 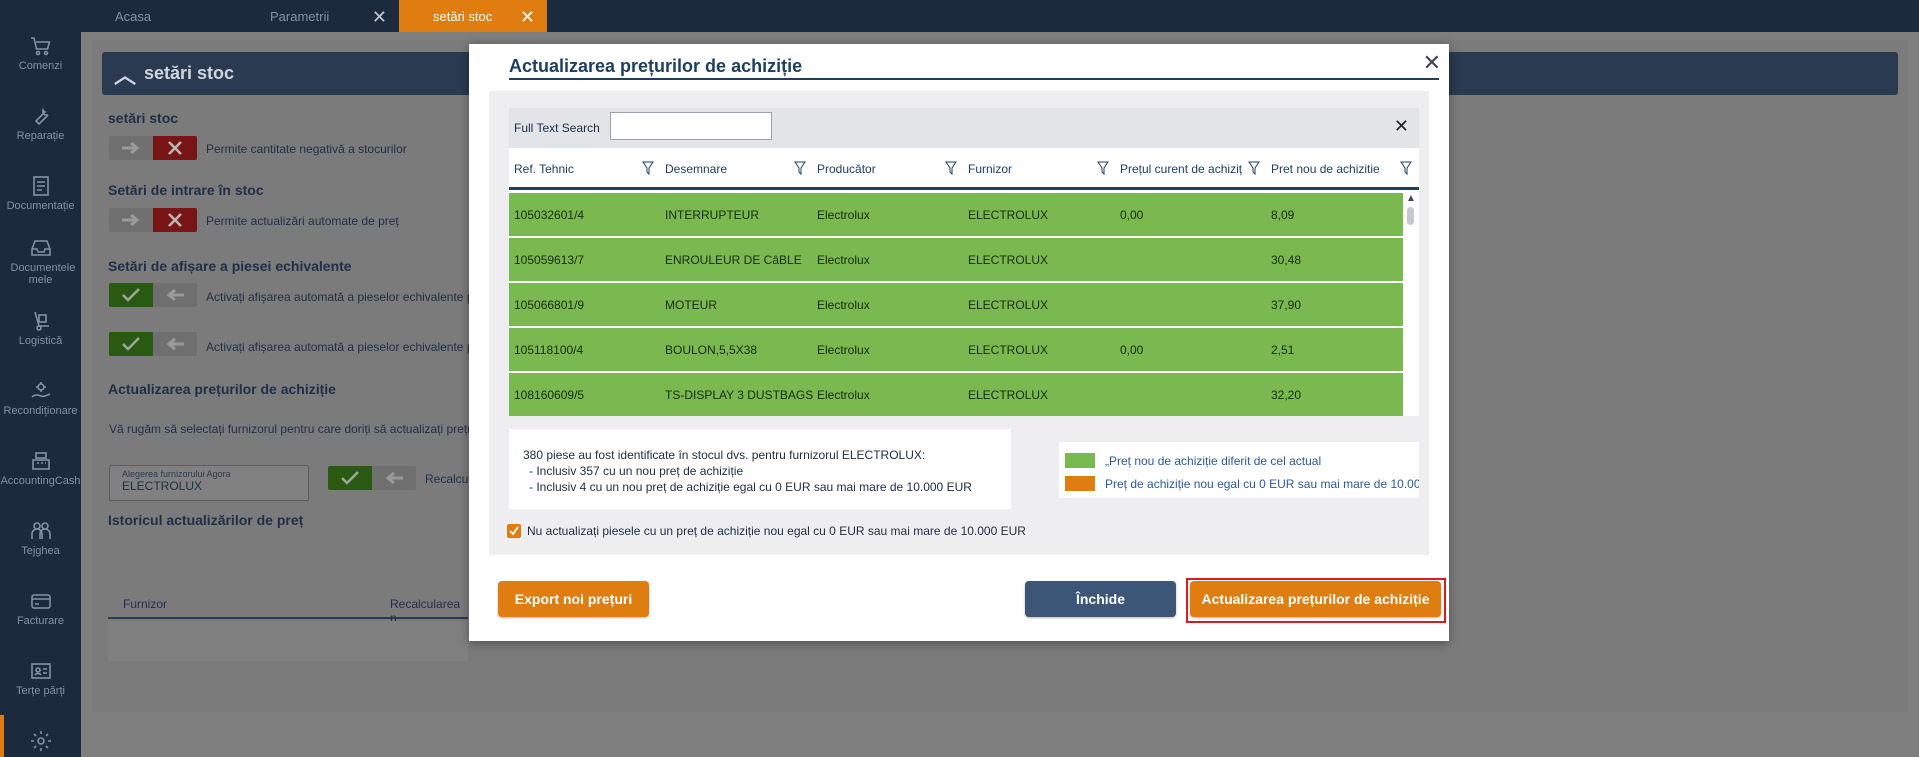 I want to click on cell-new-price: 30,48, so click(x=1286, y=260).